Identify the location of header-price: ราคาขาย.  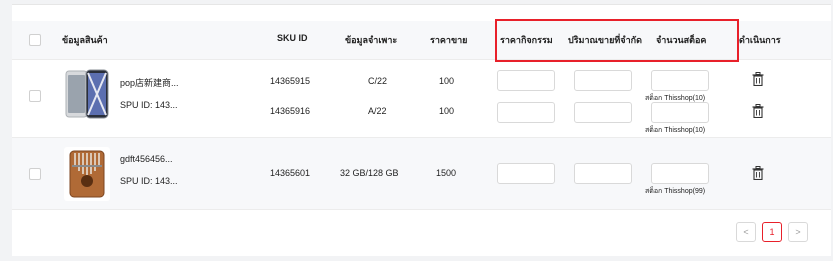
(449, 40).